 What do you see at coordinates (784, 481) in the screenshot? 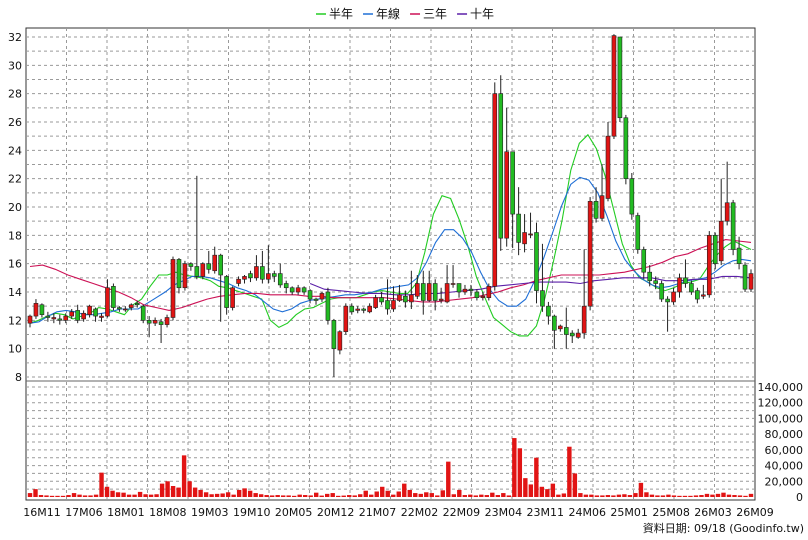
I see `volume-tick-label: 20,000` at bounding box center [784, 481].